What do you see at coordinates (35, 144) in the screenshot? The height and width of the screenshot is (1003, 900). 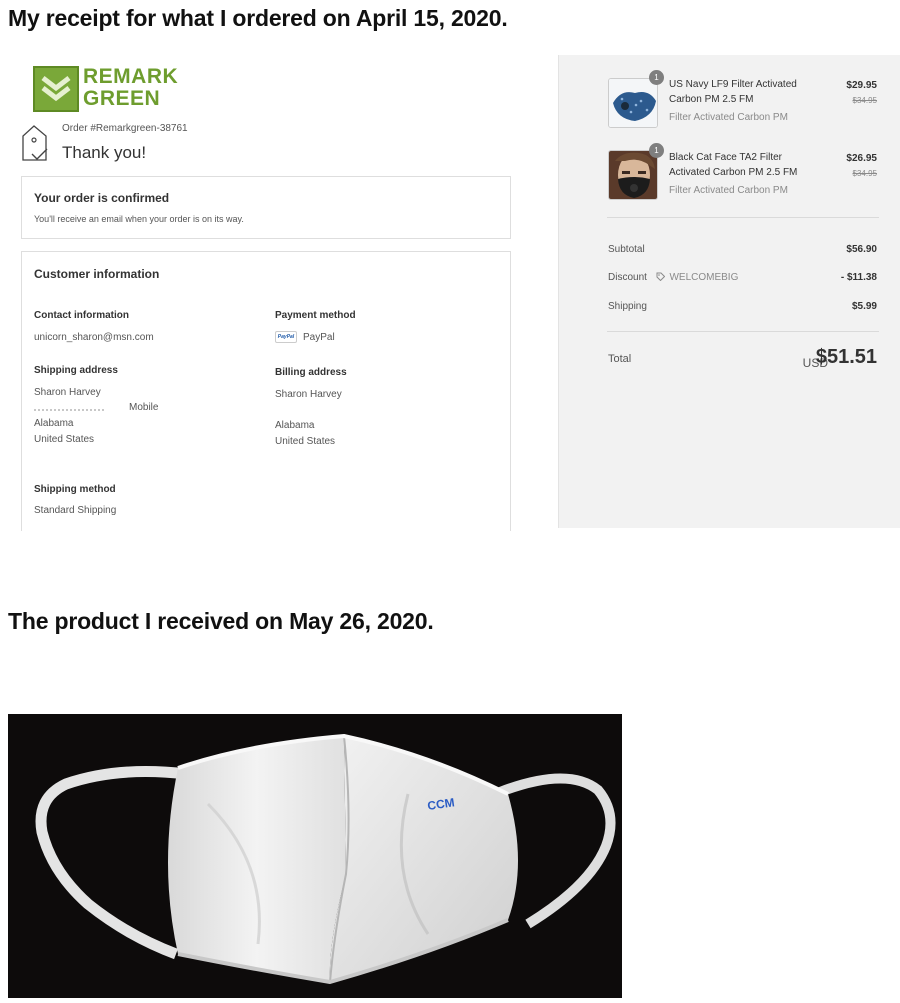 I see `order-confirmed-icon` at bounding box center [35, 144].